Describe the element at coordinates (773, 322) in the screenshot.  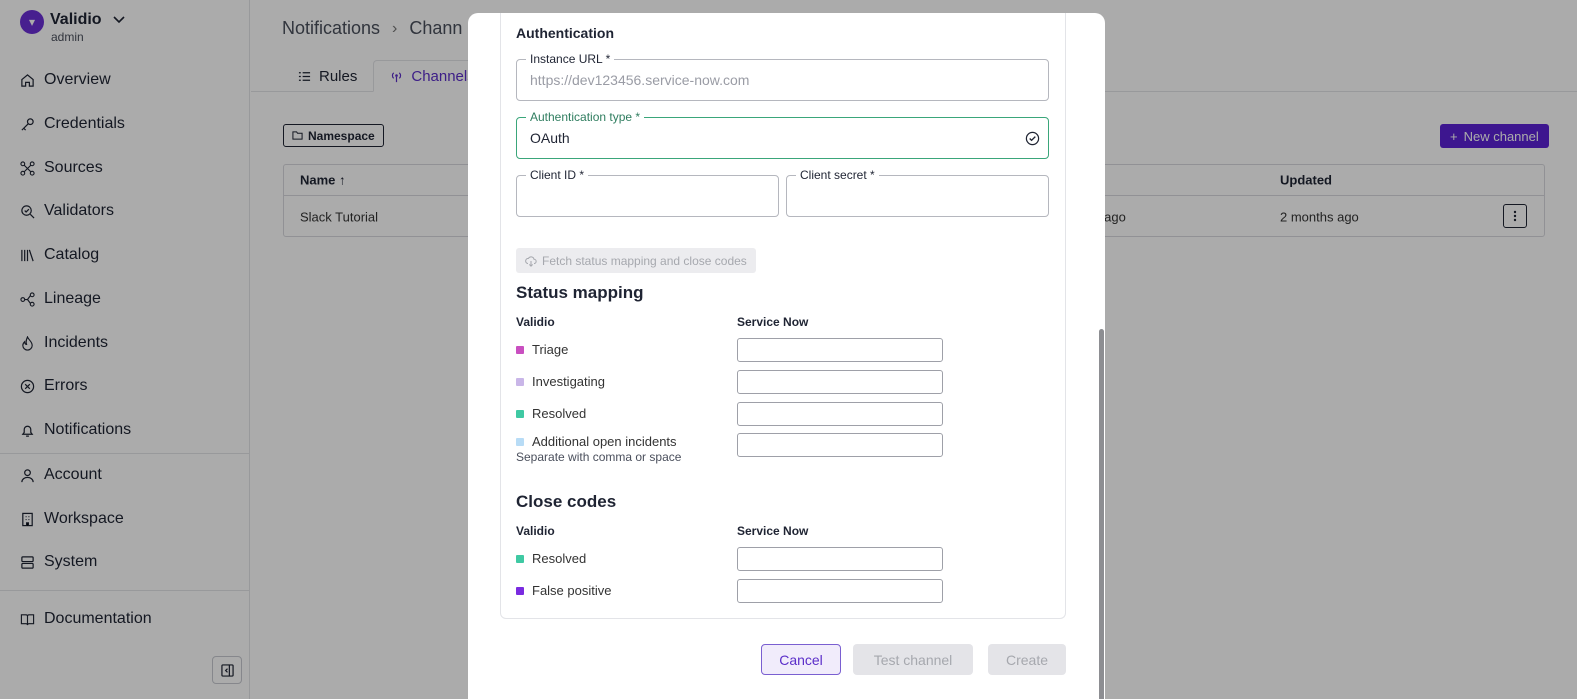
I see `status-col-servicenow: Service Now` at that location.